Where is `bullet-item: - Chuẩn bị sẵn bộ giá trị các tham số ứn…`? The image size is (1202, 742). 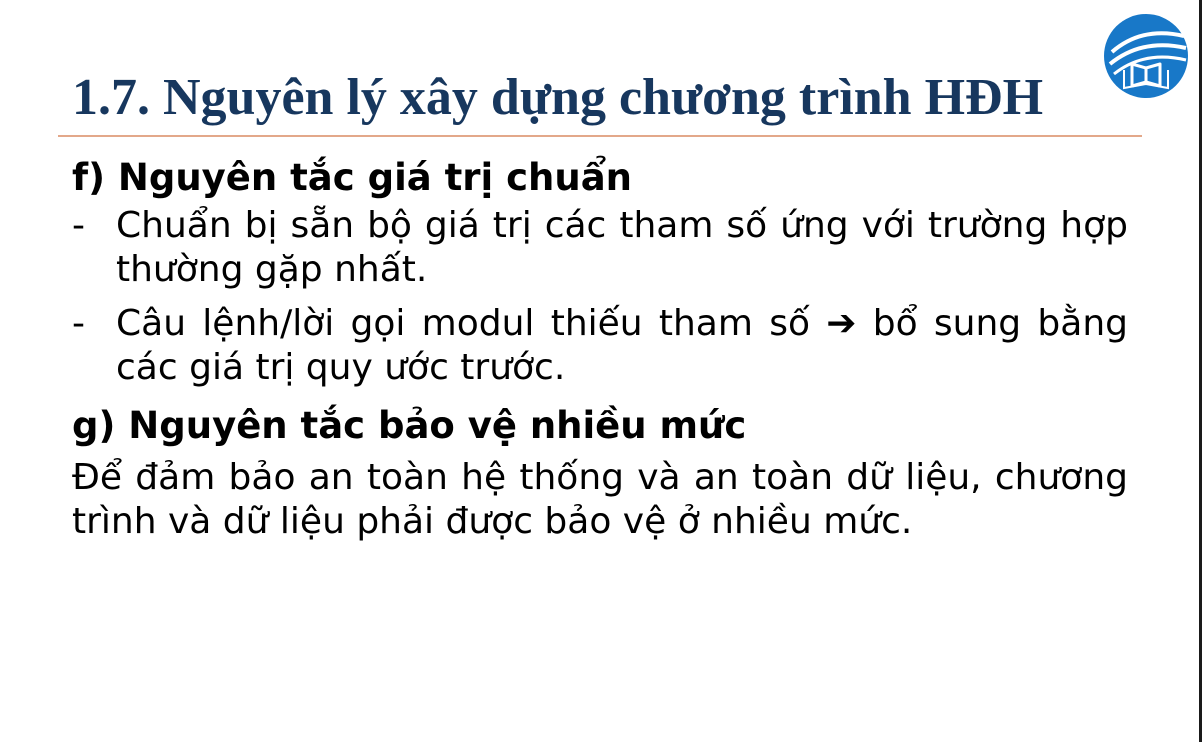
bullet-item: - Chuẩn bị sẵn bộ giá trị các tham số ứn… is located at coordinates (600, 248).